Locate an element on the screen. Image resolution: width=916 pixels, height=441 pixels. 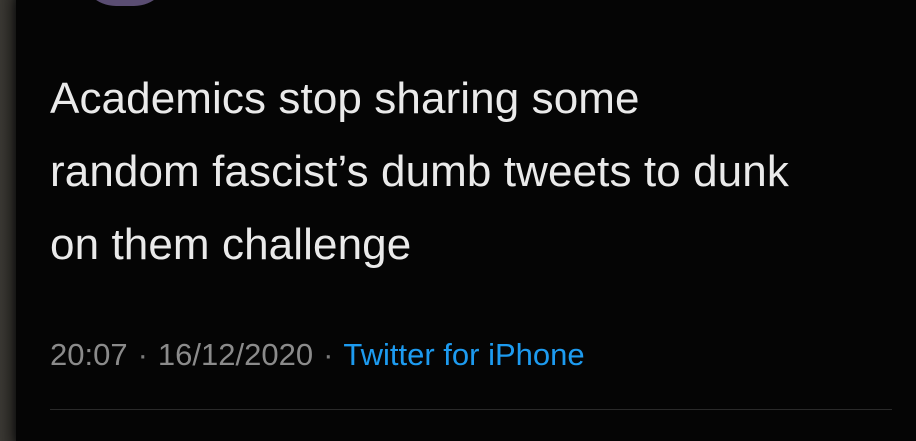
tweet-meta: 20:07 · 16/12/2020 · Twitter for iPhone is located at coordinates (317, 355).